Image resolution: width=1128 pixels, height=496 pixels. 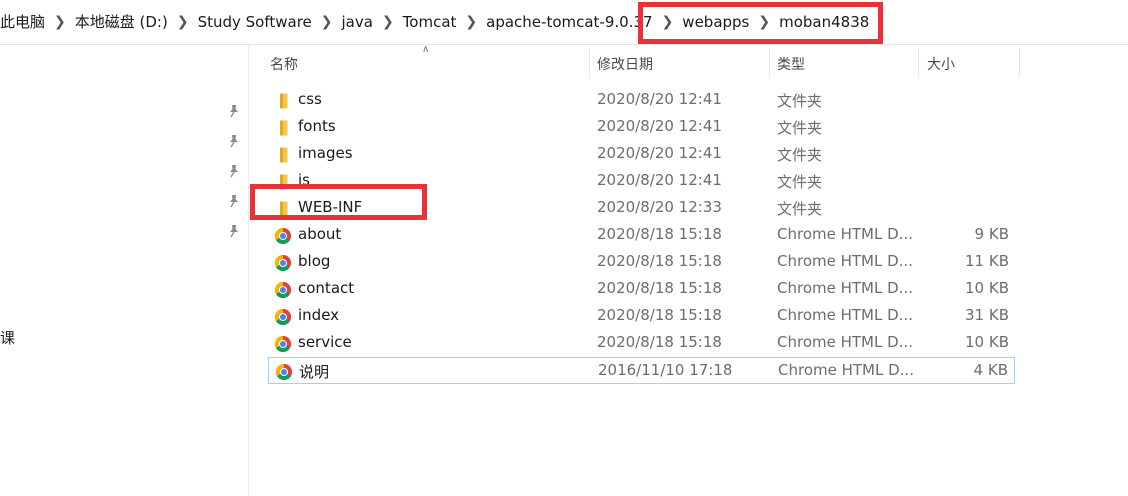 What do you see at coordinates (990, 370) in the screenshot?
I see `file-size: 4 KB` at bounding box center [990, 370].